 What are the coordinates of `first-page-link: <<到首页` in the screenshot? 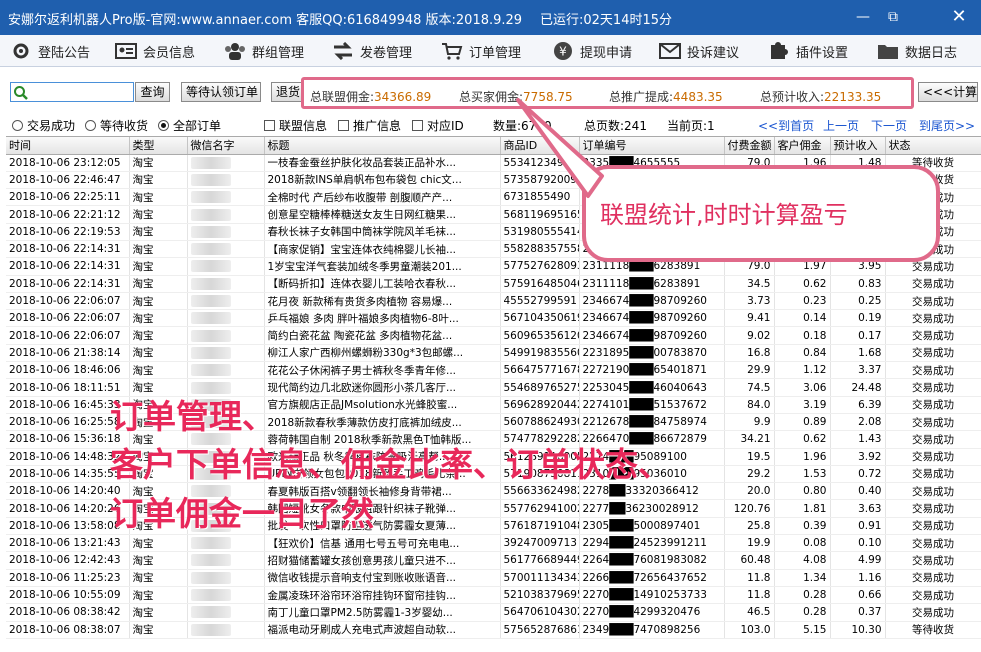 It's located at (786, 125).